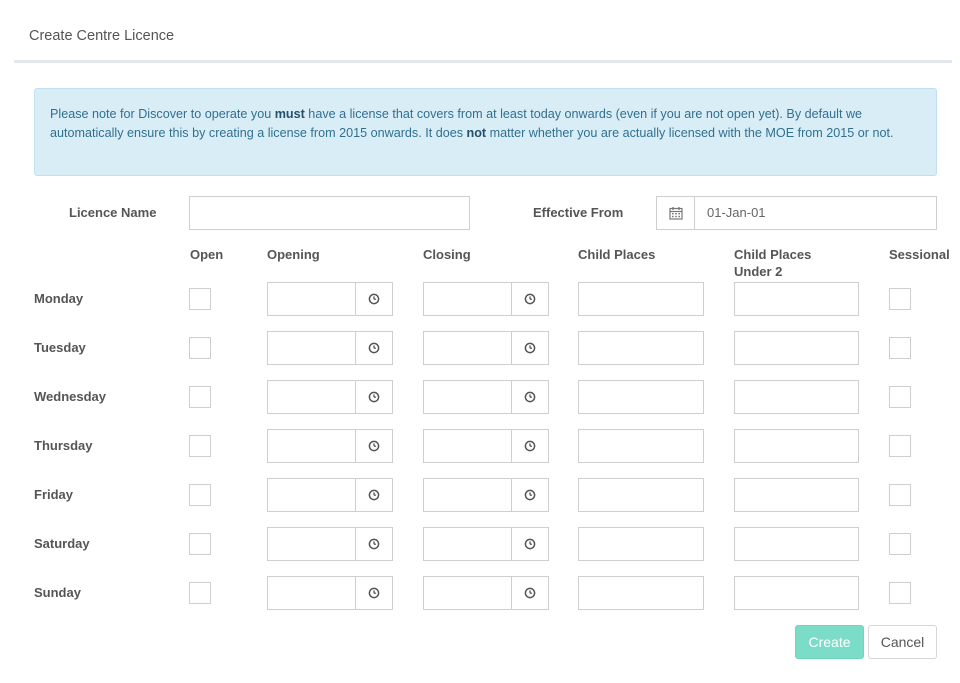 The height and width of the screenshot is (683, 960). Describe the element at coordinates (162, 114) in the screenshot. I see `alert-text-1: Please note for Discover to operate you` at that location.